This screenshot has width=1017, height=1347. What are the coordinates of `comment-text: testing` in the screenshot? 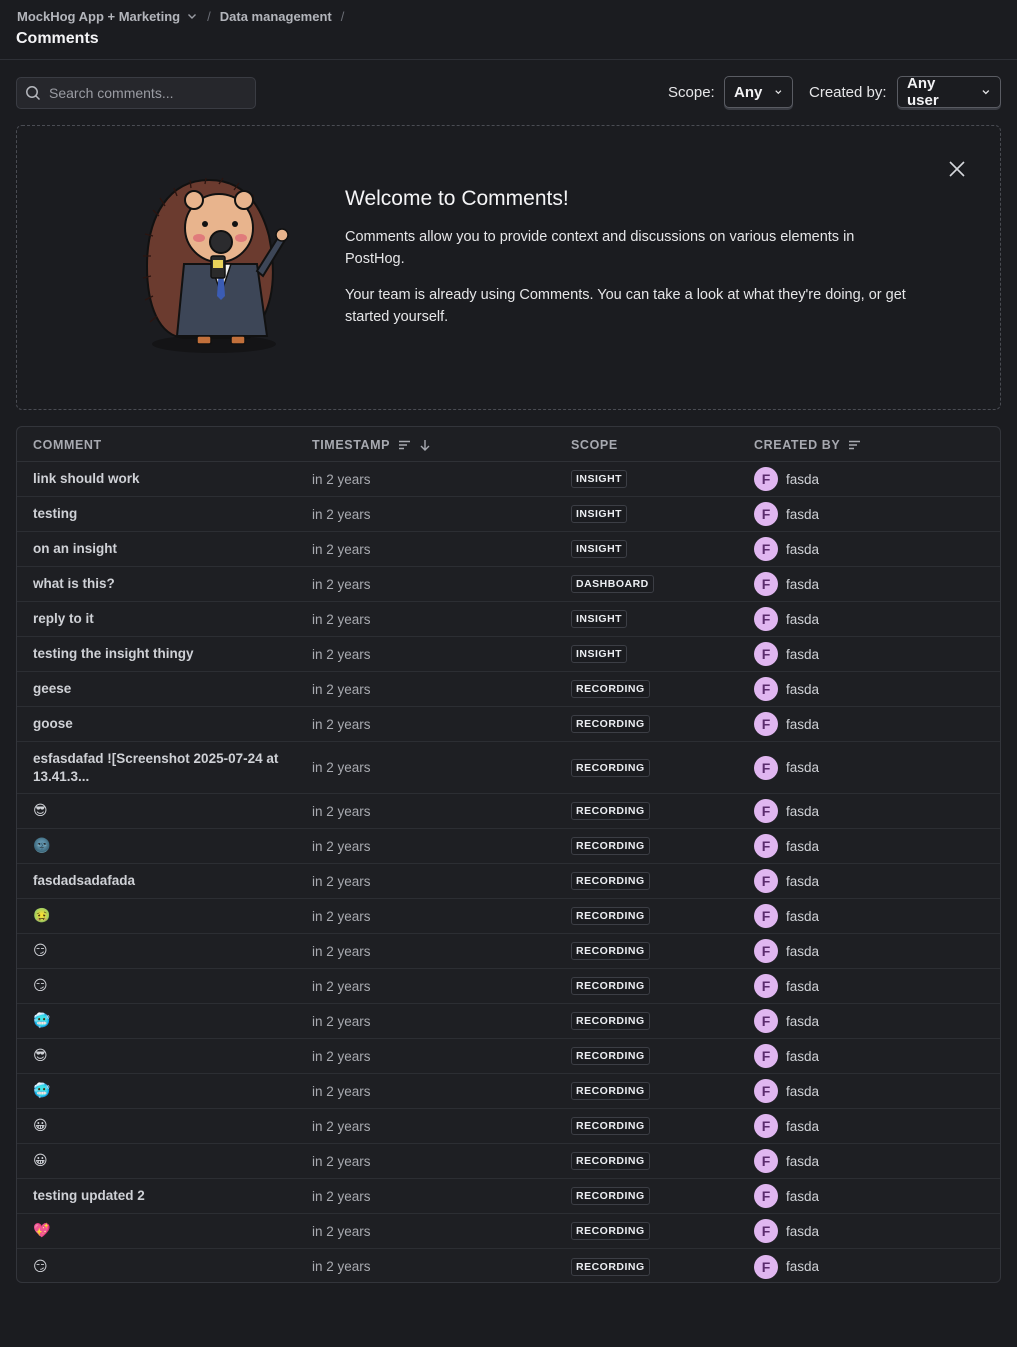 It's located at (168, 514).